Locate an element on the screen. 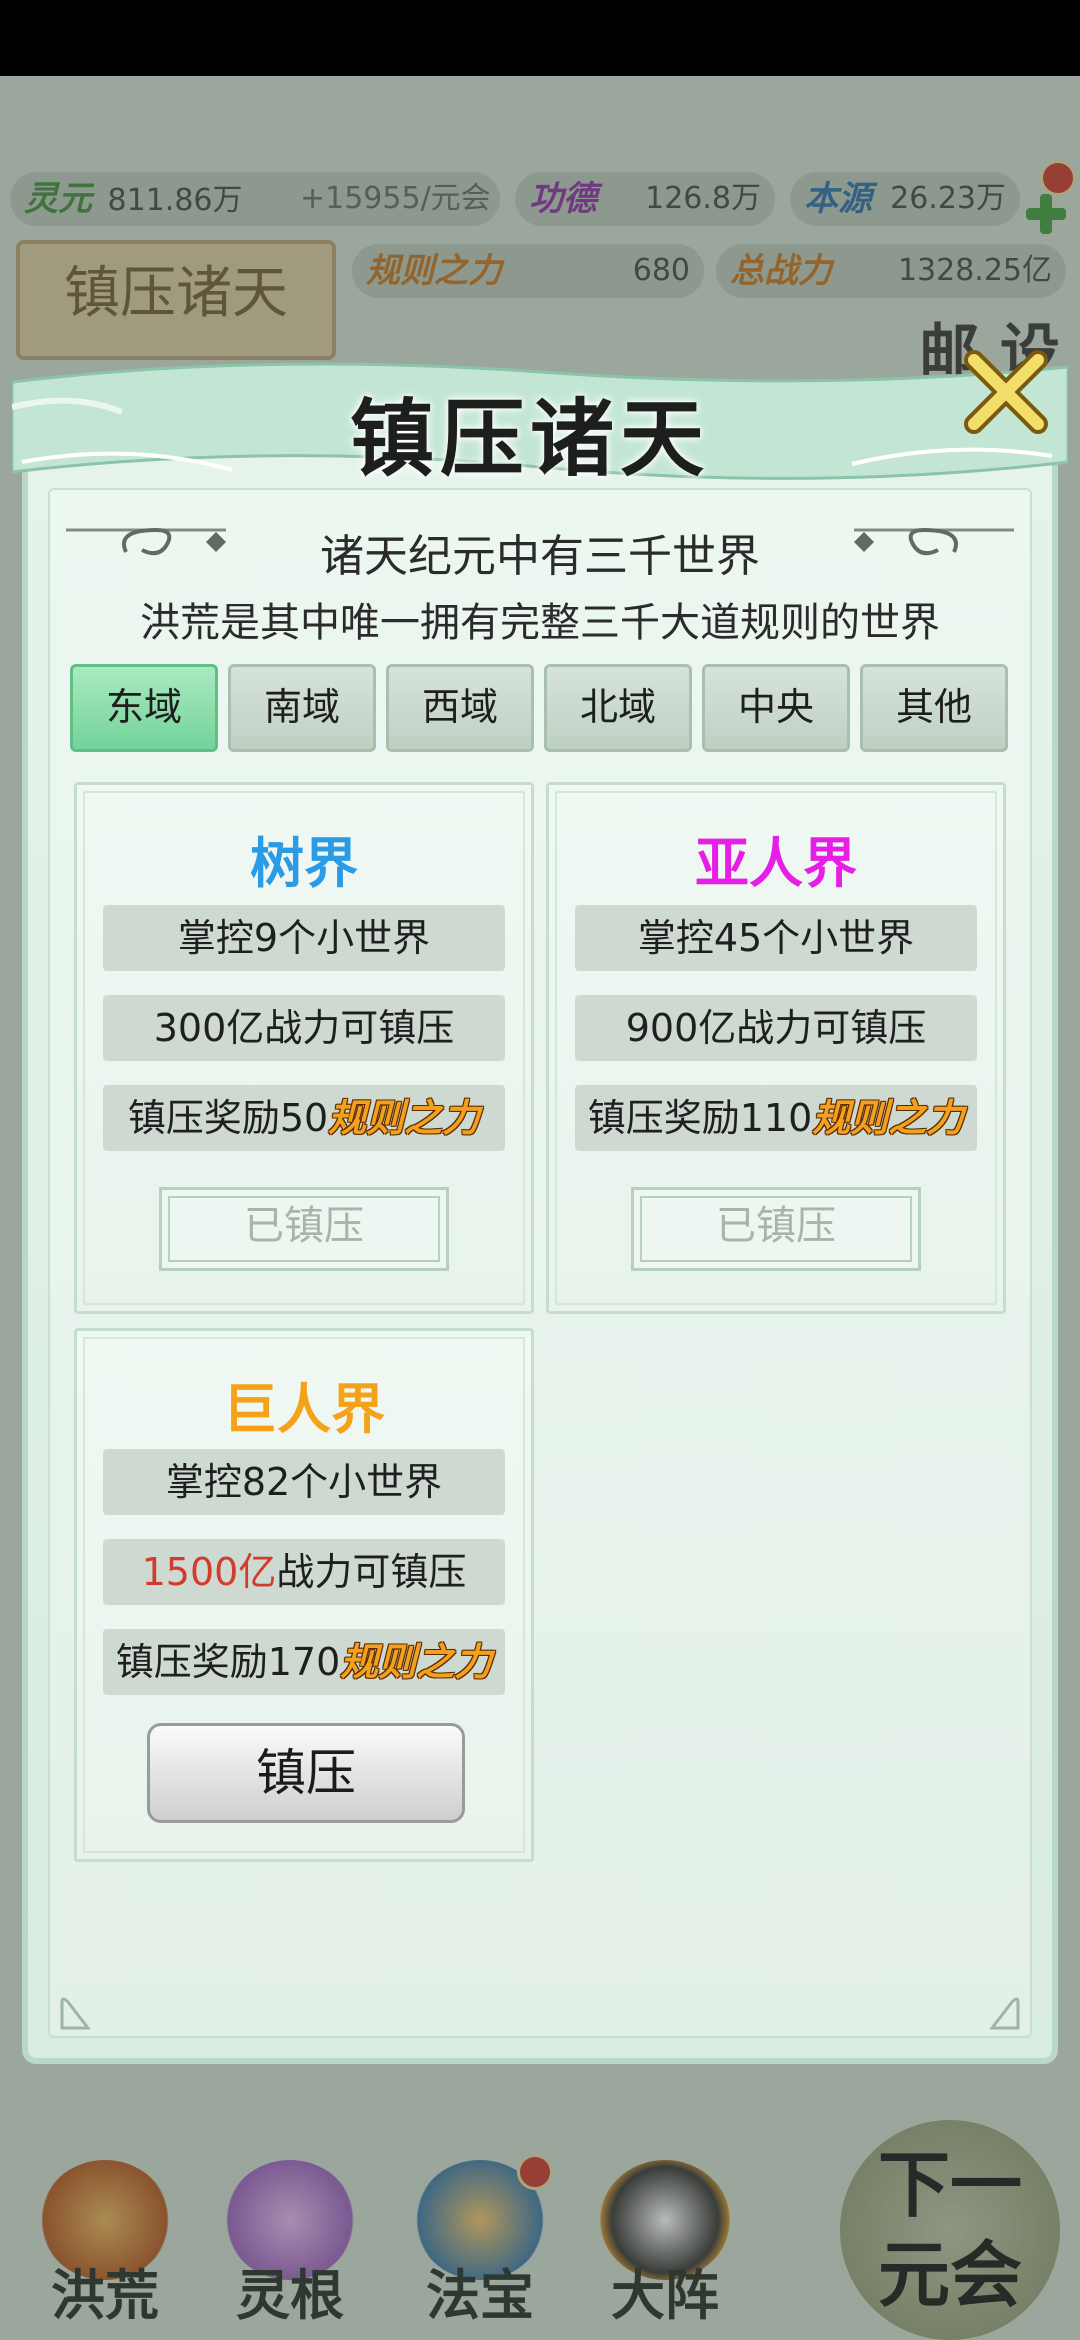 This screenshot has width=1080, height=2340. world-card: 树界 掌控9个小世界 300亿战力可镇压 镇压奖励50规则之力 已镇压 is located at coordinates (304, 1048).